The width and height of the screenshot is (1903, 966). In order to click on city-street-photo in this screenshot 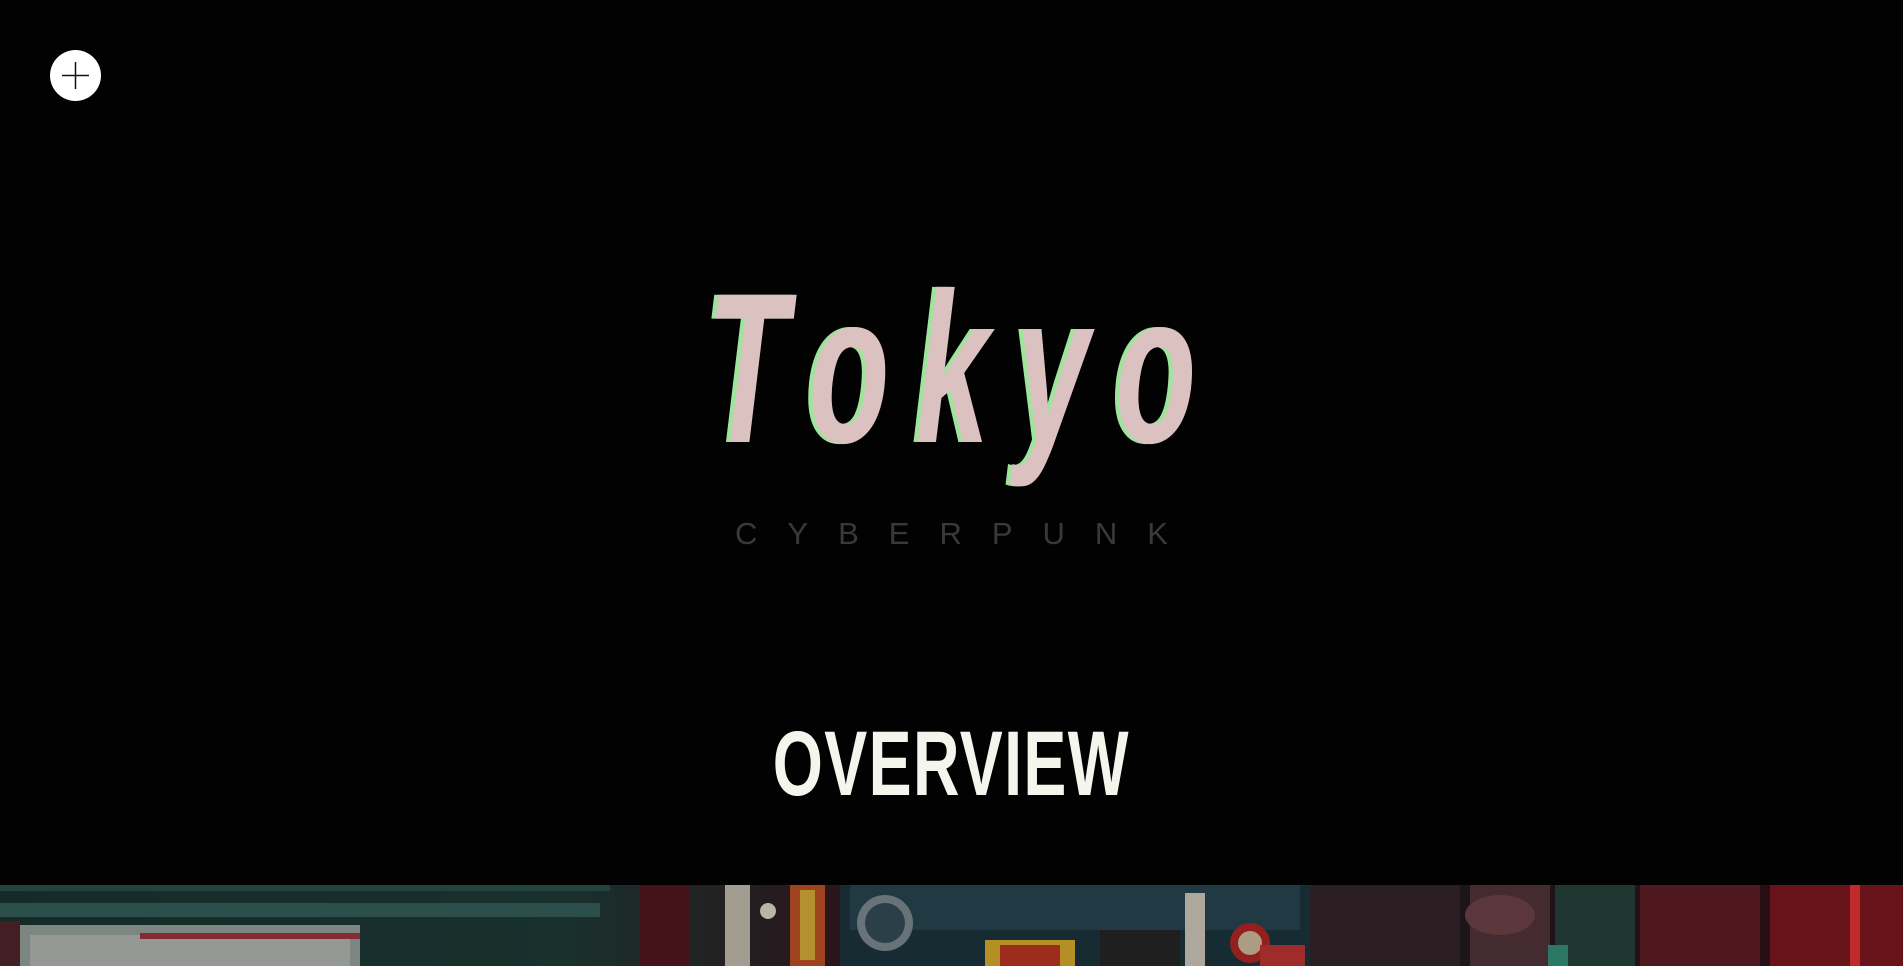, I will do `click(951, 925)`.